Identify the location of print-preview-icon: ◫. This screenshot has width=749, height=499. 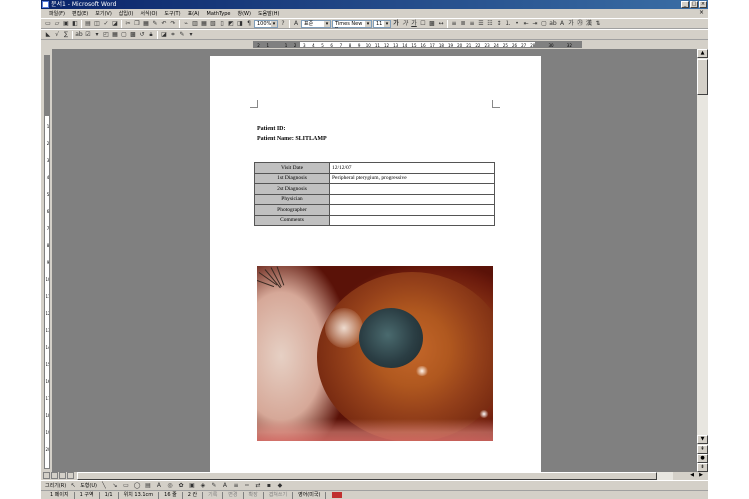
(97, 24).